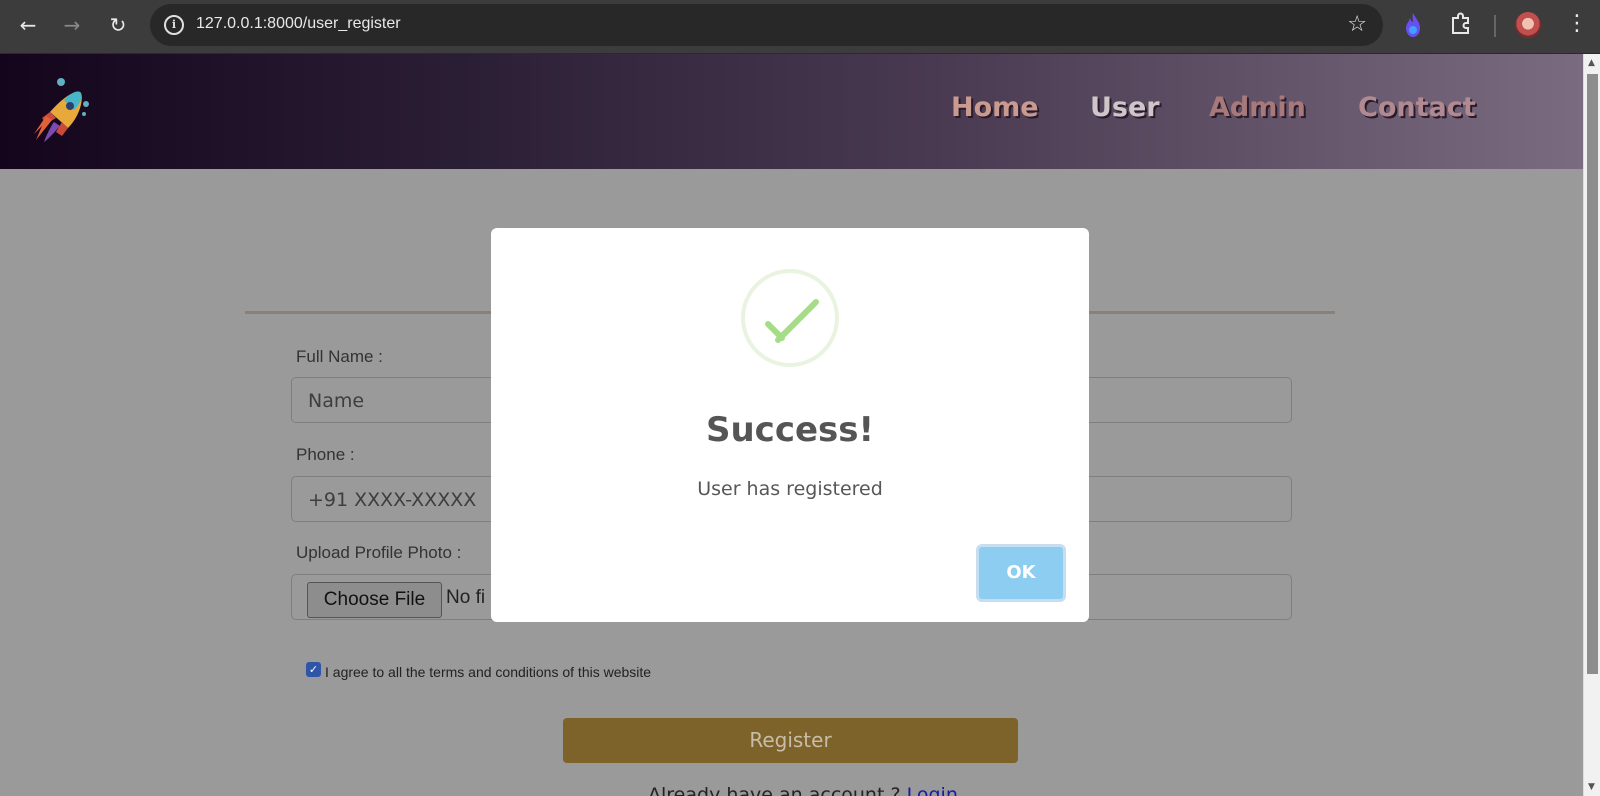 This screenshot has width=1600, height=796. I want to click on menu-kebab-icon: ⋮, so click(1577, 24).